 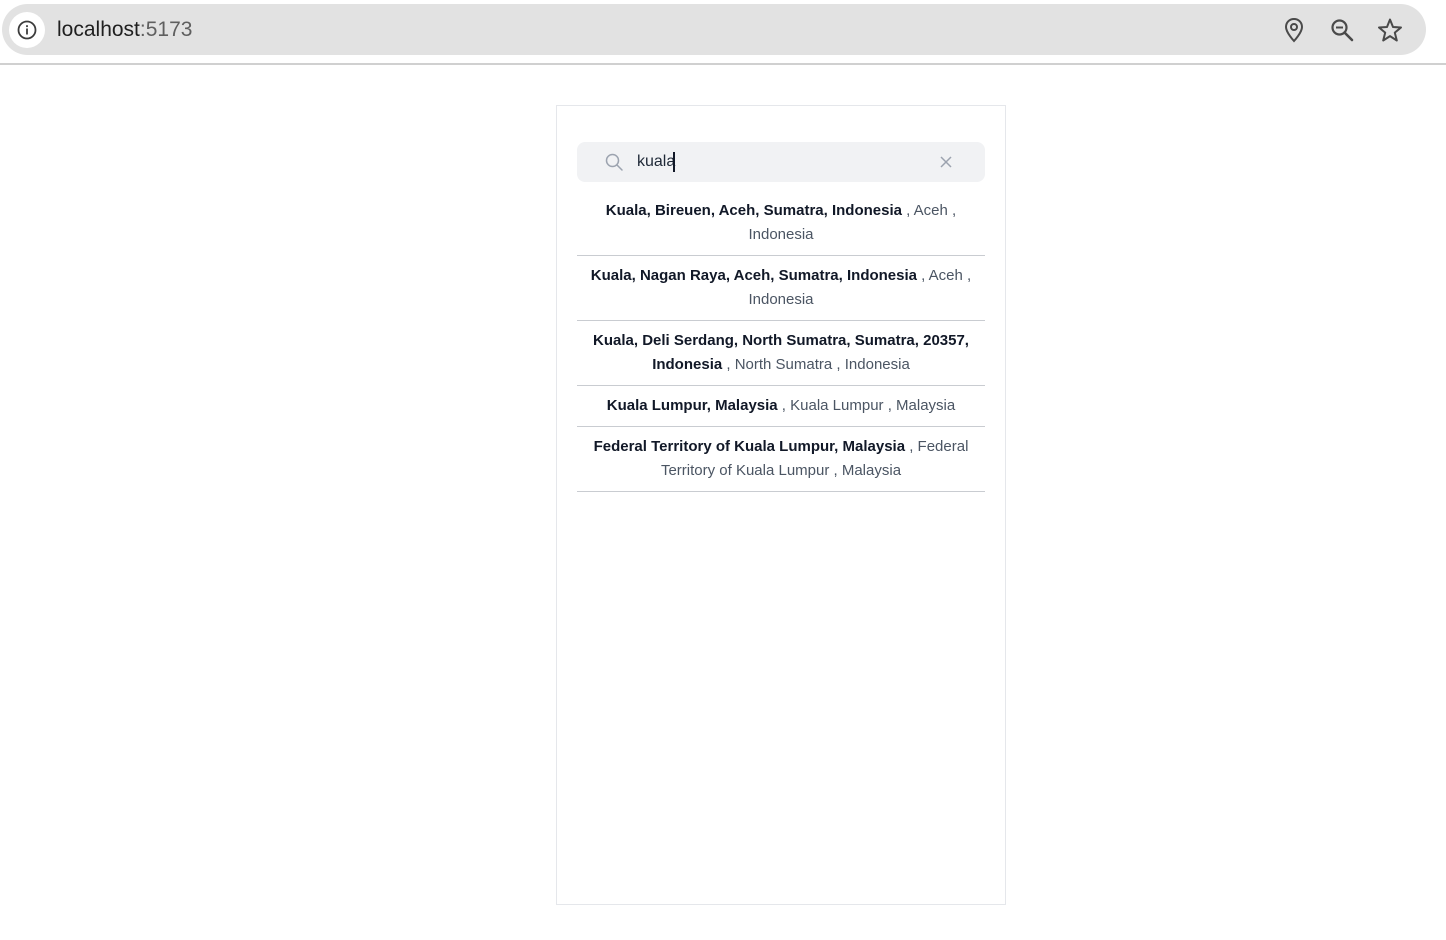 What do you see at coordinates (1294, 30) in the screenshot?
I see `location-pin-icon` at bounding box center [1294, 30].